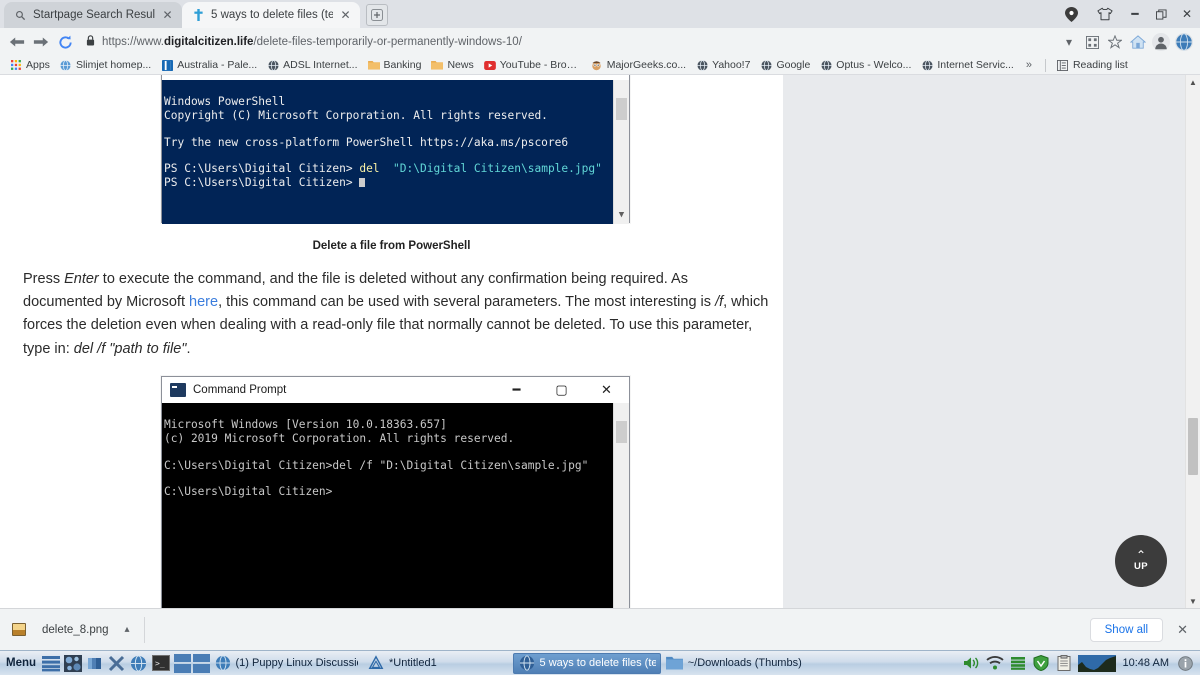 This screenshot has height=675, width=1200. I want to click on download-file-name: delete_8.png, so click(75, 629).